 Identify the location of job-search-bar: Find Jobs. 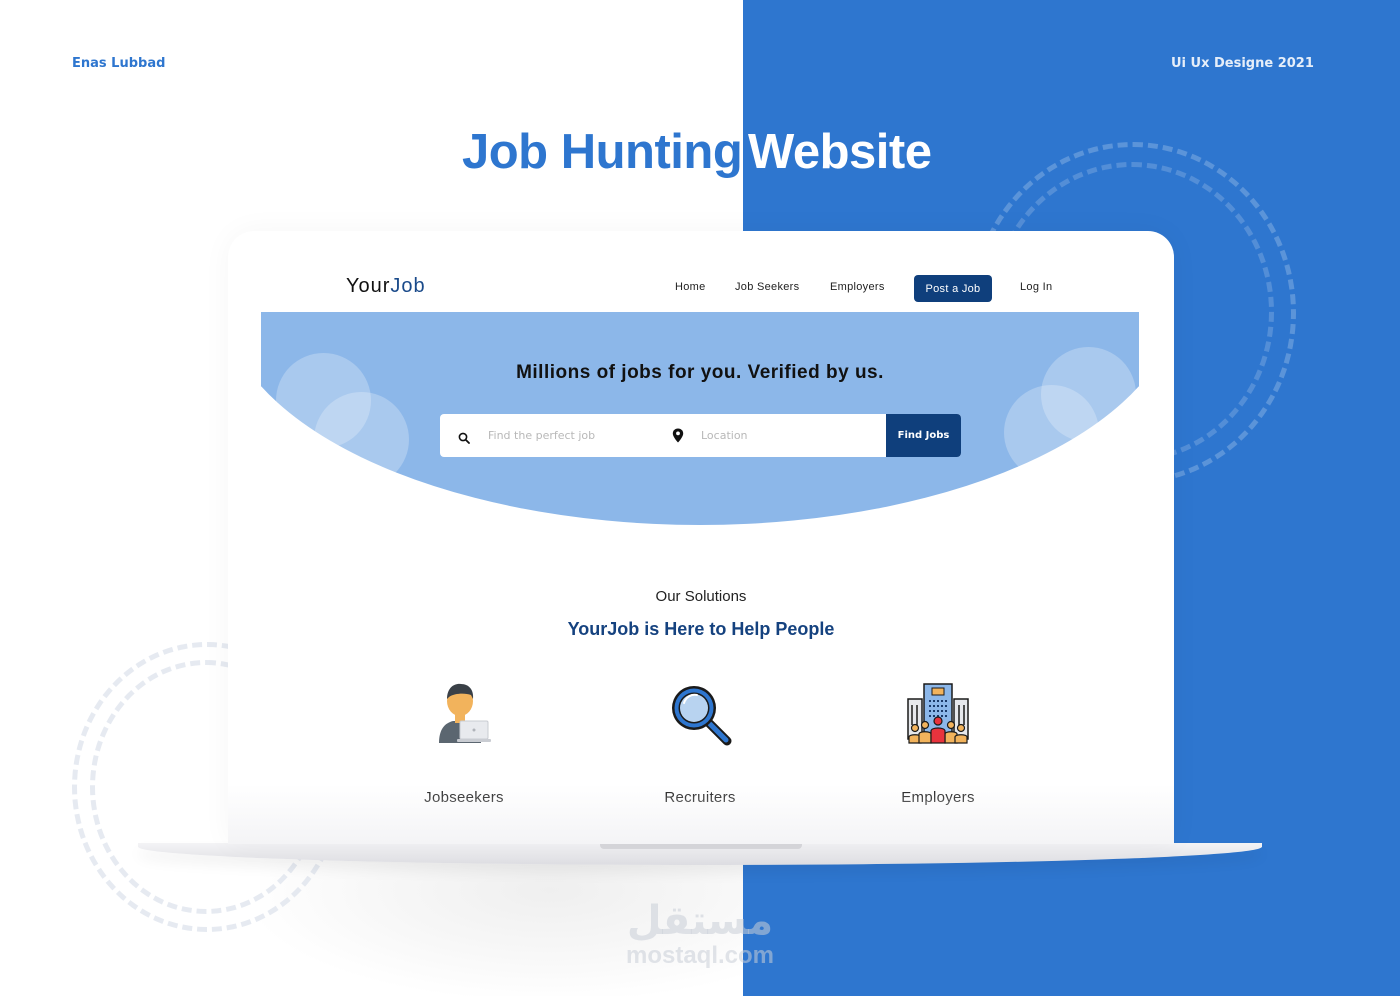
(700, 435).